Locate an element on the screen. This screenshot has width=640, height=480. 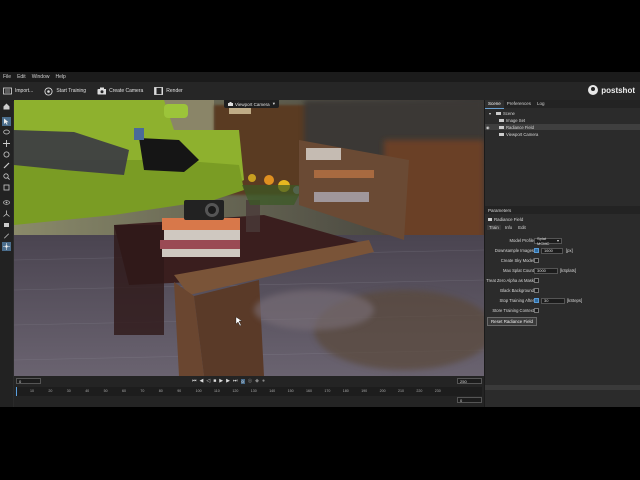
downsample-input: 1600 is located at coordinates (552, 250).